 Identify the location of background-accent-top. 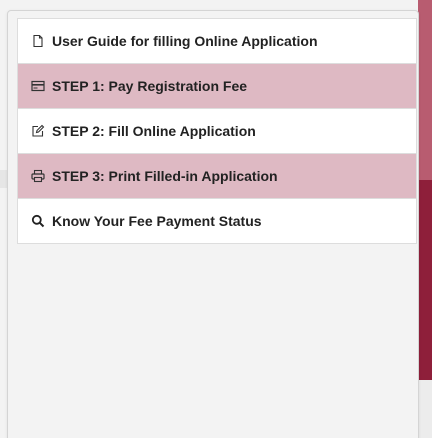
(425, 90).